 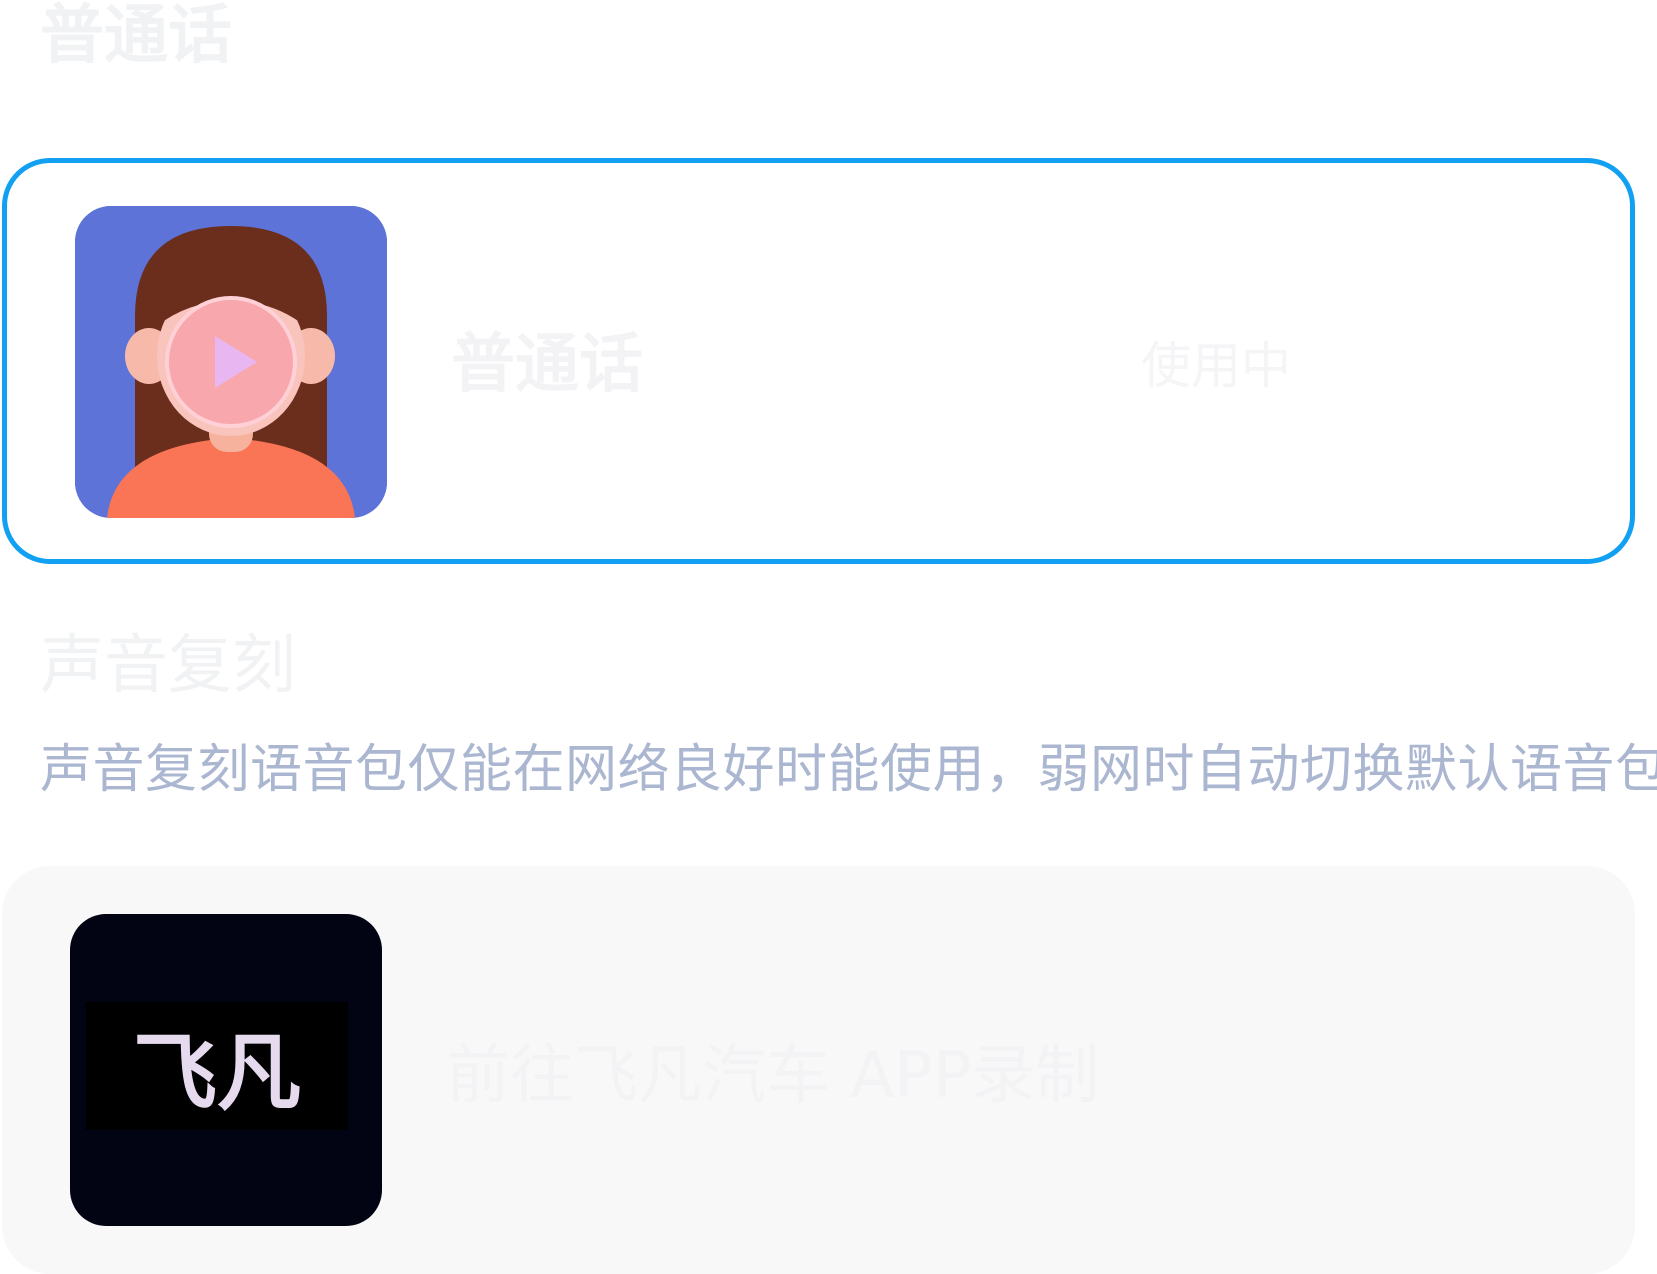 What do you see at coordinates (136, 36) in the screenshot?
I see `section-title-mandarin: 普通话` at bounding box center [136, 36].